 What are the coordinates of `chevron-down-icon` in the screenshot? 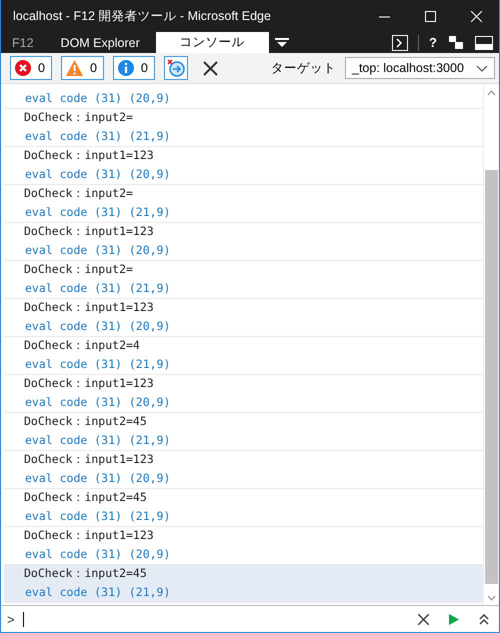 It's located at (482, 68).